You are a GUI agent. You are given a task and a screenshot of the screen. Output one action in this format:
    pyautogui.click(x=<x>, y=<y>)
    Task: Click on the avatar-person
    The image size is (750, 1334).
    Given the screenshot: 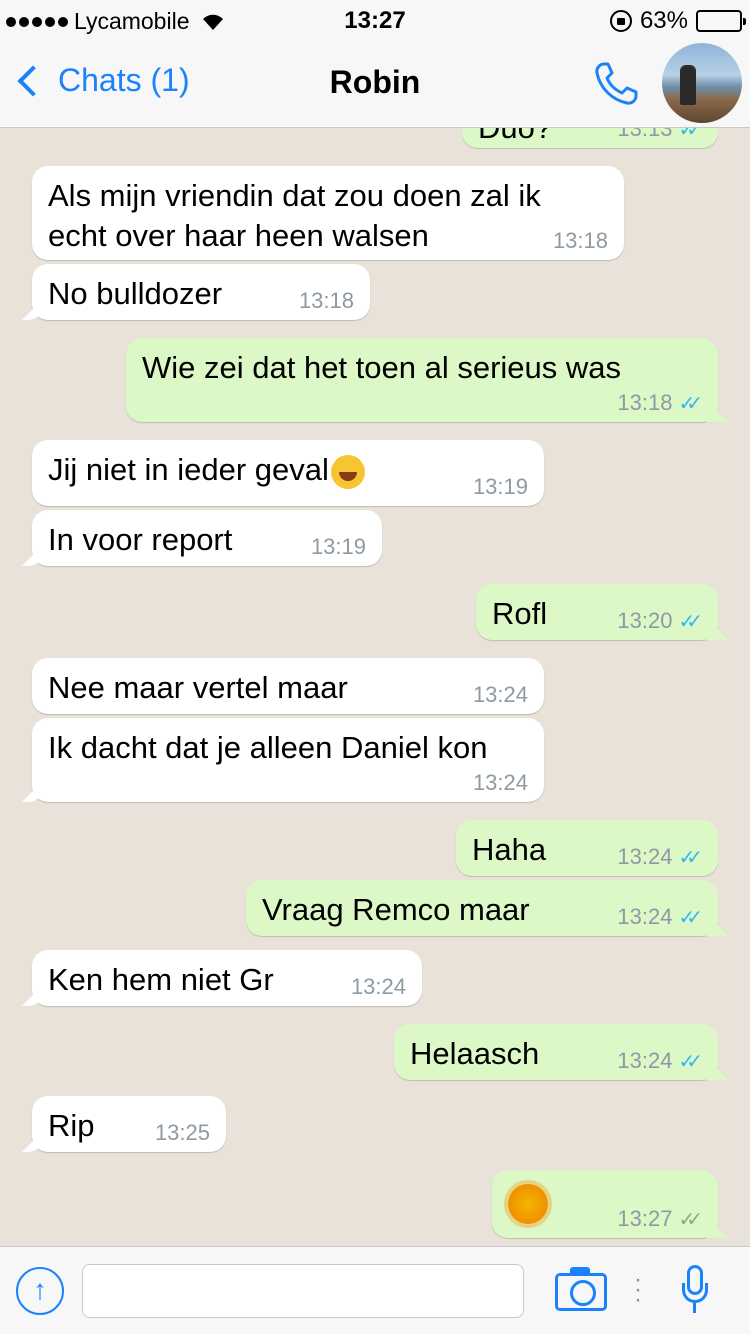 What is the action you would take?
    pyautogui.click(x=688, y=85)
    